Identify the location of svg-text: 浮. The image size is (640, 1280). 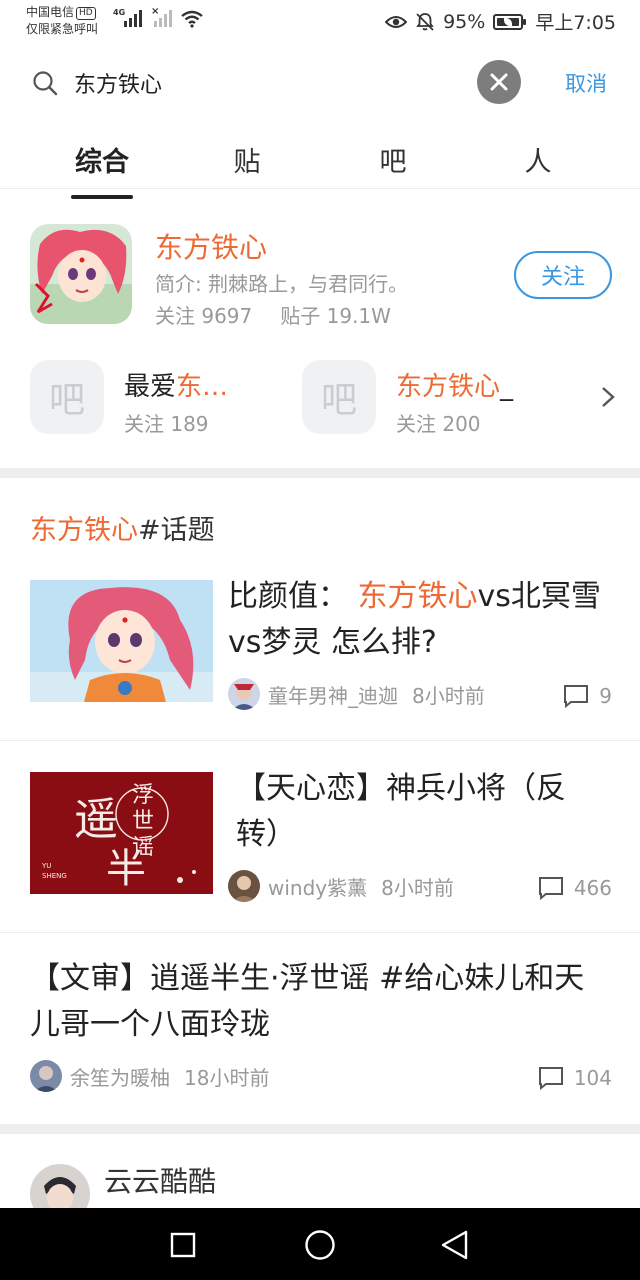
(143, 795).